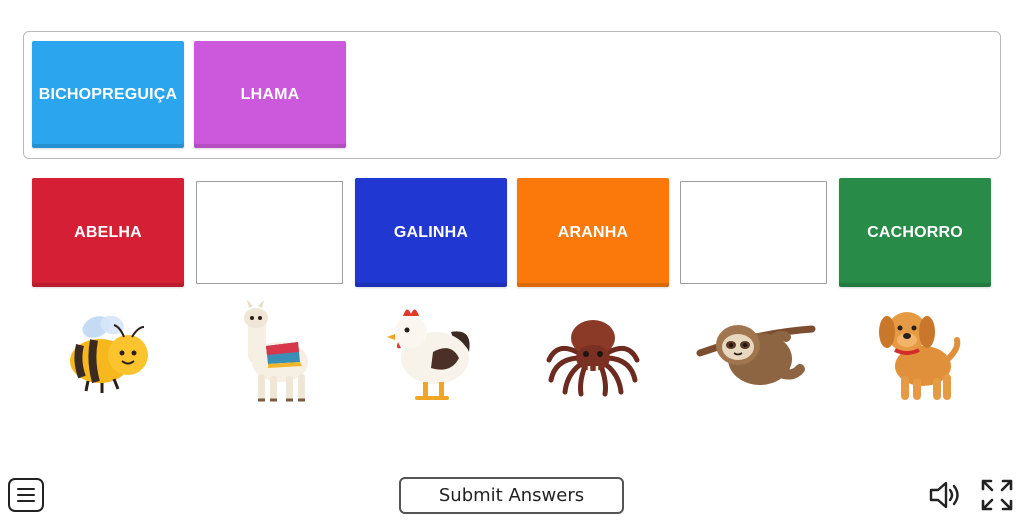  Describe the element at coordinates (108, 354) in the screenshot. I see `bee-image` at that location.